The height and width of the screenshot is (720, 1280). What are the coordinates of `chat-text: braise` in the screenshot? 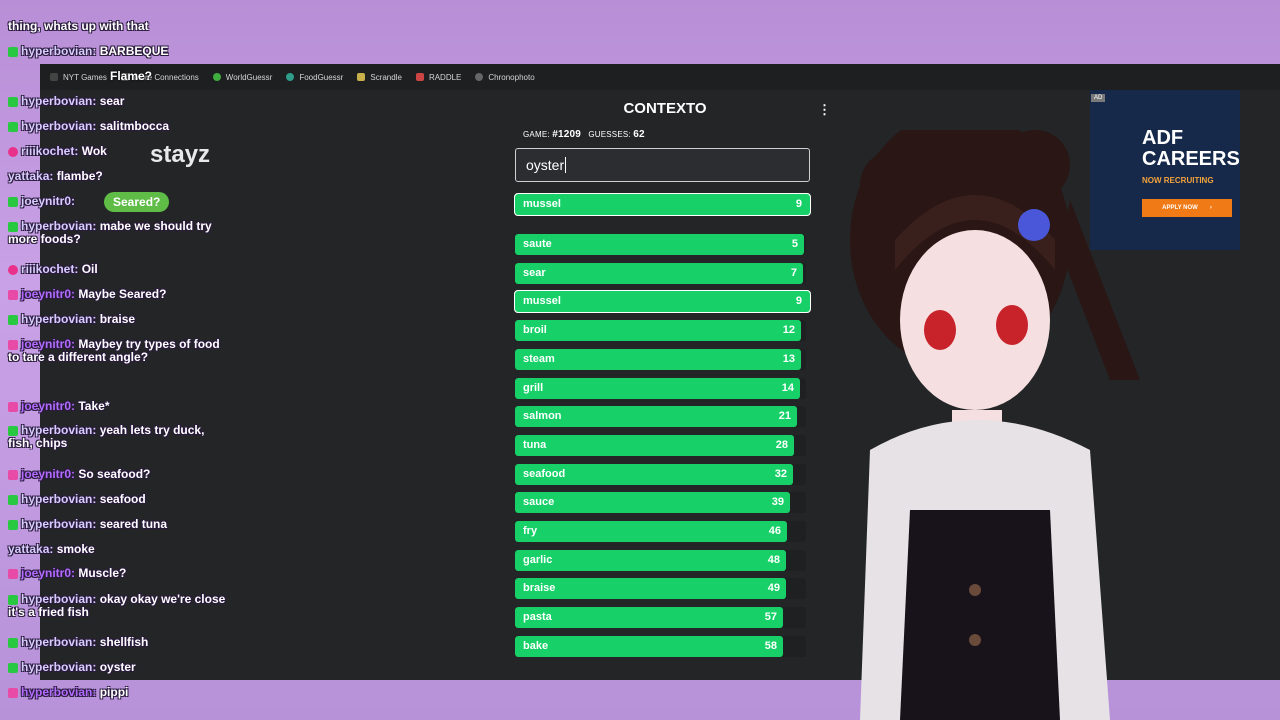 It's located at (117, 319).